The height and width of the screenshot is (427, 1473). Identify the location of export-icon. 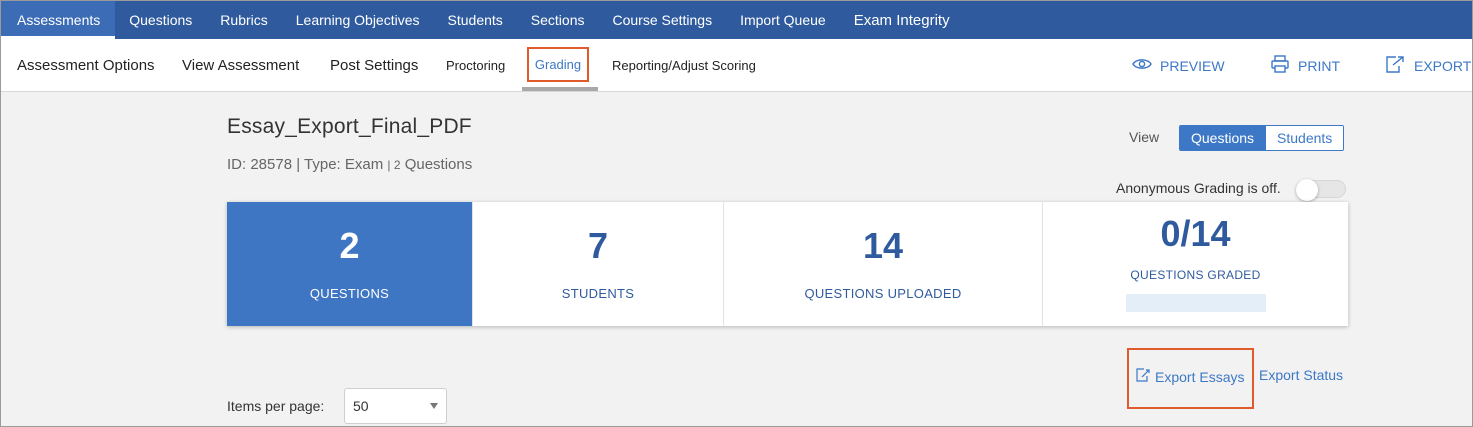
(1399, 65).